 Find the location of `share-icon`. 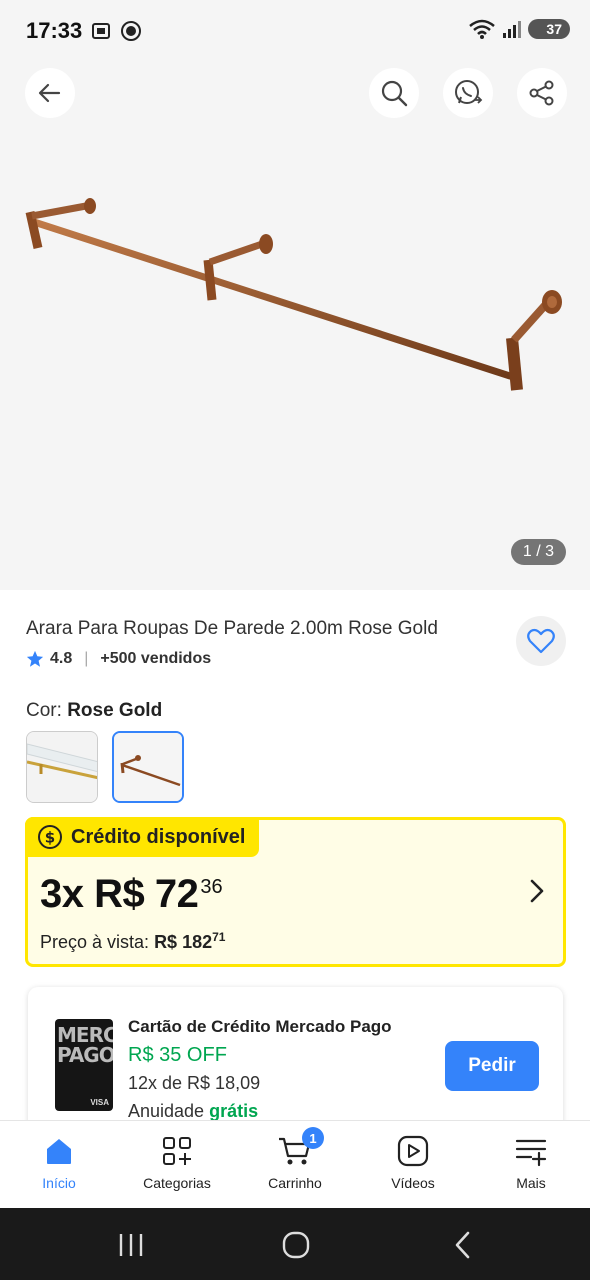

share-icon is located at coordinates (541, 93).